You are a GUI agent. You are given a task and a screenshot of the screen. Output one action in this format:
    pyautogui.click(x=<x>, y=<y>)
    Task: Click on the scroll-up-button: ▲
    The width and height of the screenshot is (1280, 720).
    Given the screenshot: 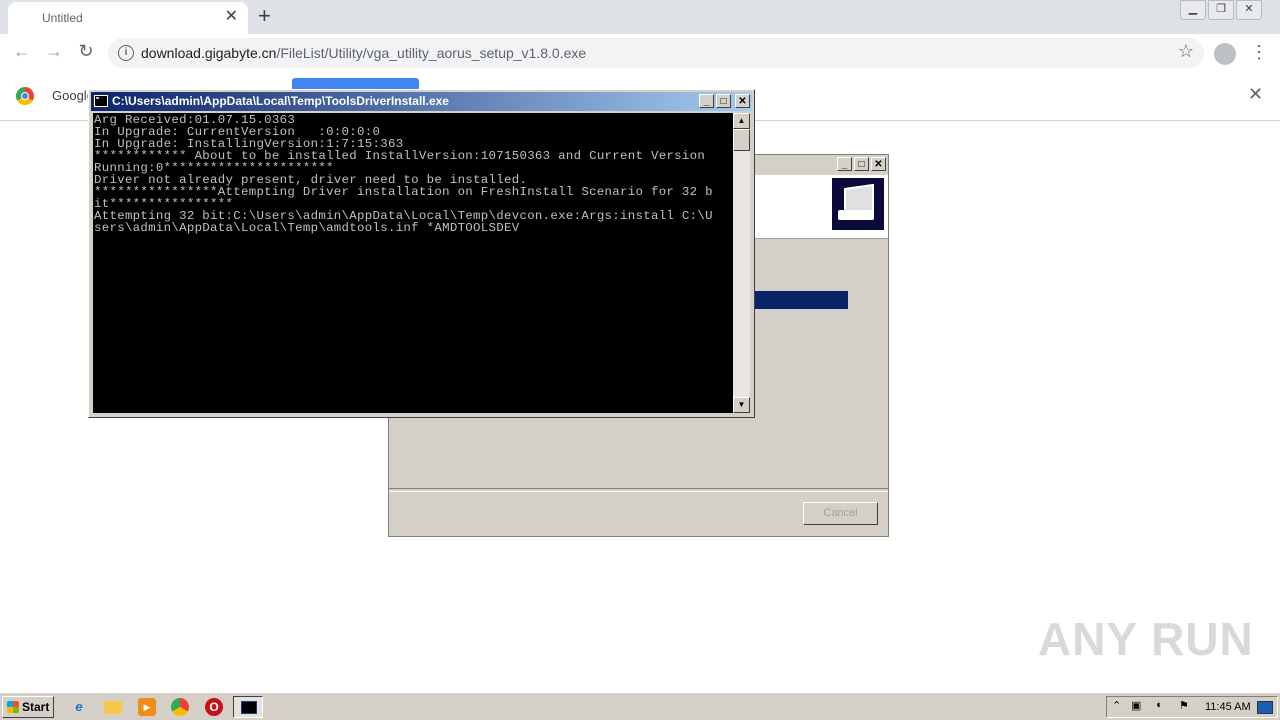 What is the action you would take?
    pyautogui.click(x=741, y=121)
    